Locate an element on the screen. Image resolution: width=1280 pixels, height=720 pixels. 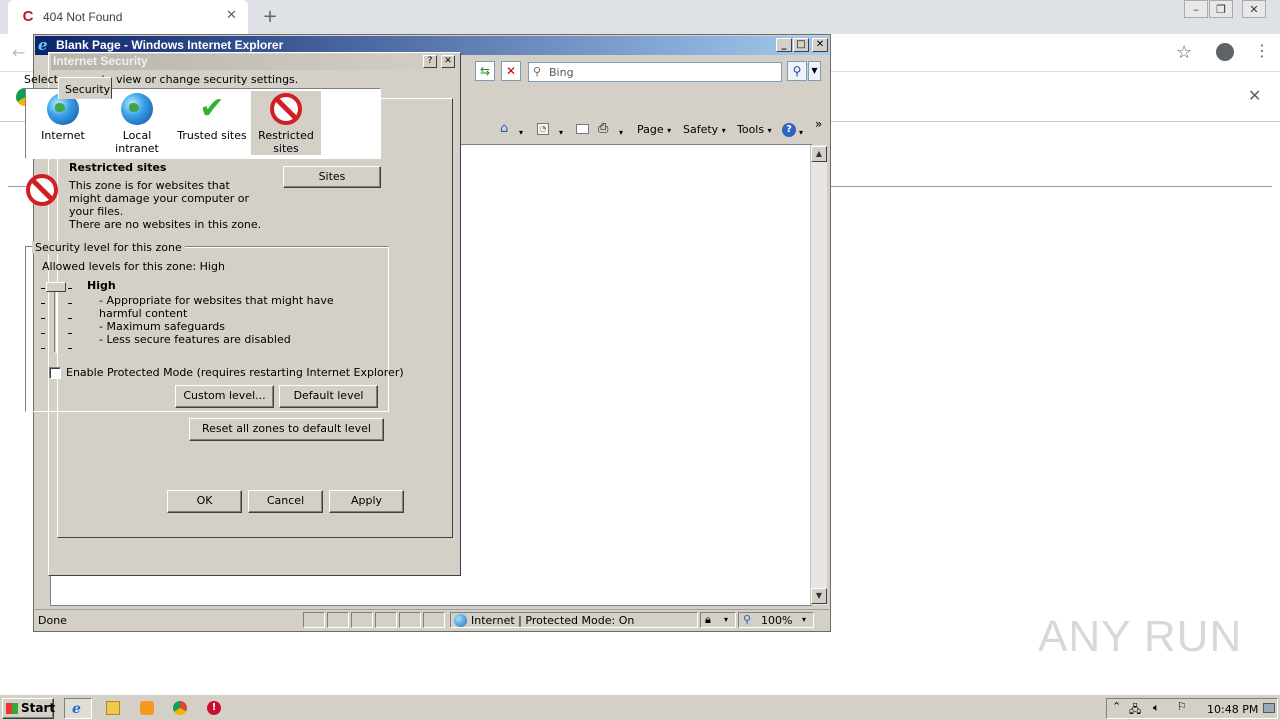
taskbar: Start e ! ⌃ 🖧︎ 🔈︎ ⚐ 10:48 PM is located at coordinates (640, 707).